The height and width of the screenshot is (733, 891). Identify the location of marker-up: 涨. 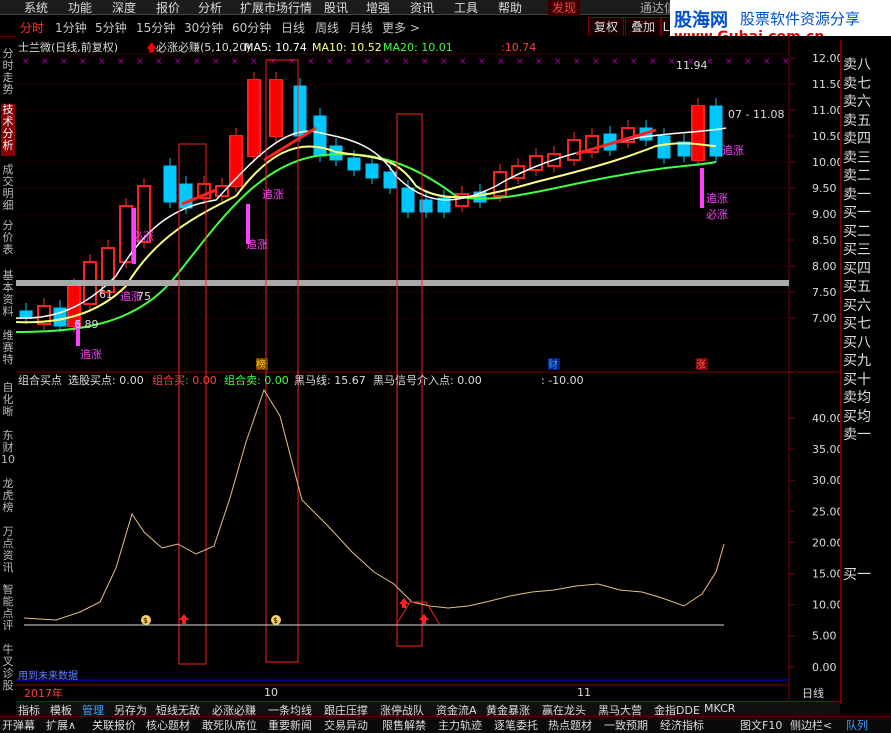
(701, 365).